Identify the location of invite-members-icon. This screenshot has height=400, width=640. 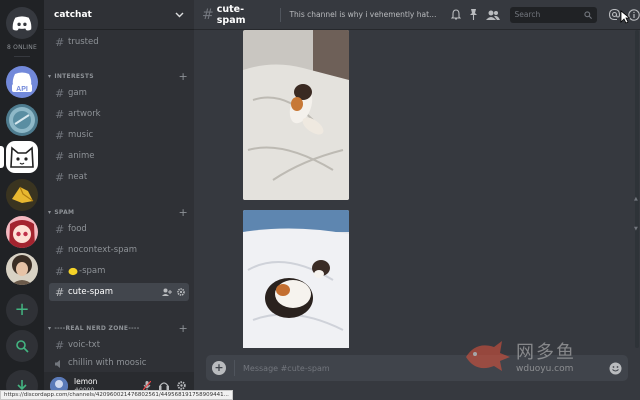
(167, 292).